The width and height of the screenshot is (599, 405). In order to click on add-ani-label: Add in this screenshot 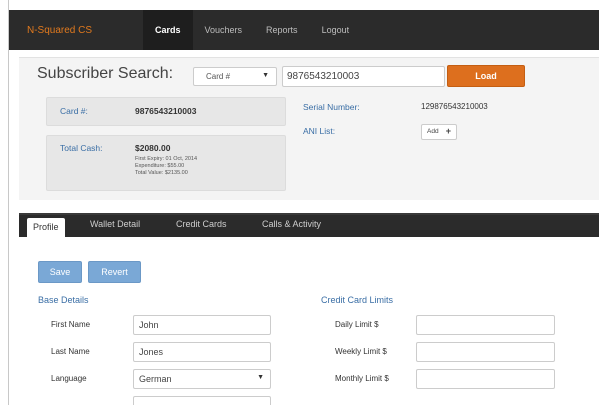, I will do `click(433, 131)`.